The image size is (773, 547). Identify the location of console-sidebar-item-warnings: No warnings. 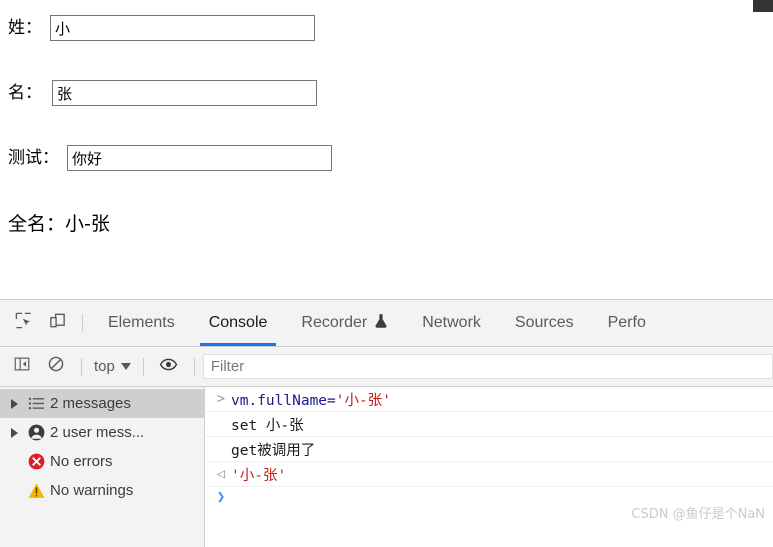
(102, 490).